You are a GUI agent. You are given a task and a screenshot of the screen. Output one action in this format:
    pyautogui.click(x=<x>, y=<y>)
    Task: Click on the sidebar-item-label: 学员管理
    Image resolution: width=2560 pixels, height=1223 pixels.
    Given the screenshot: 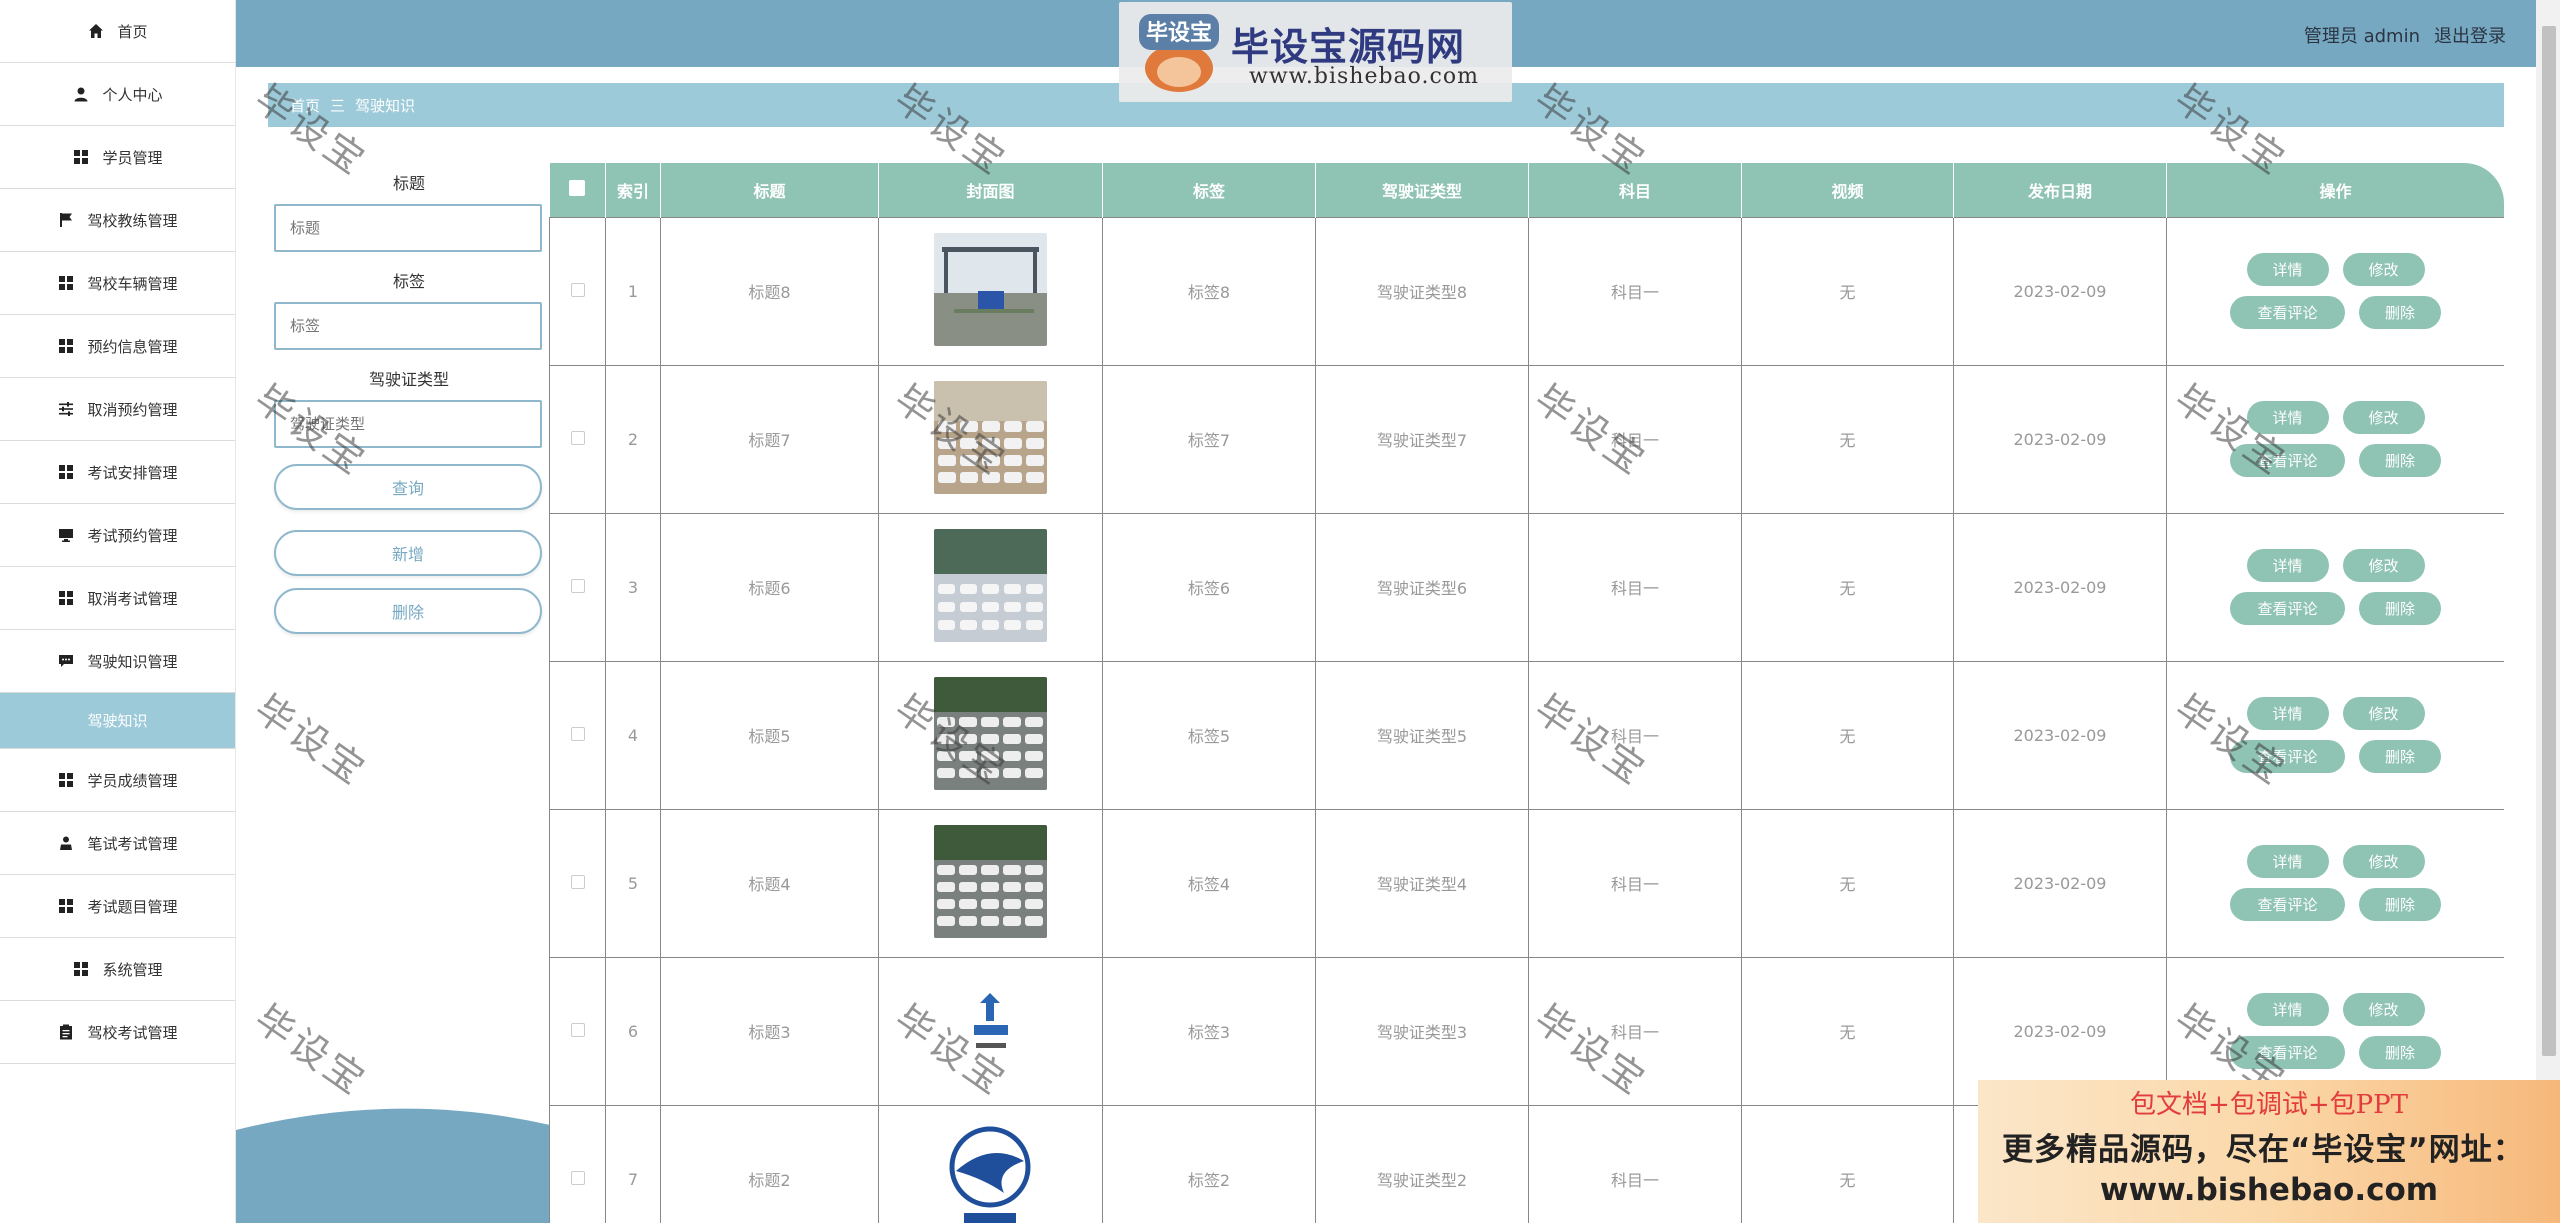 What is the action you would take?
    pyautogui.click(x=132, y=157)
    